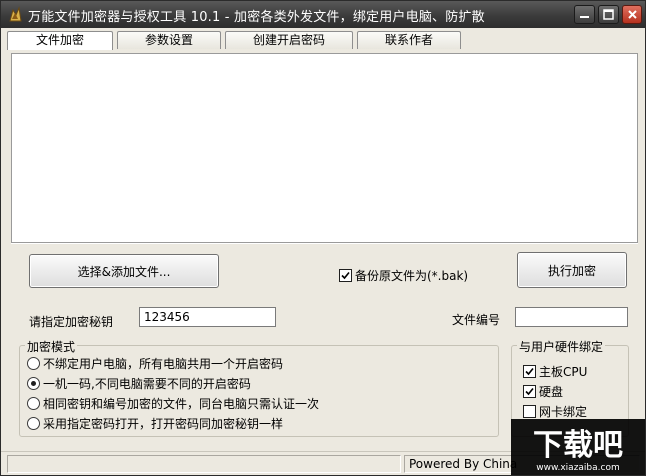 The width and height of the screenshot is (646, 476). I want to click on minimize-button, so click(584, 14).